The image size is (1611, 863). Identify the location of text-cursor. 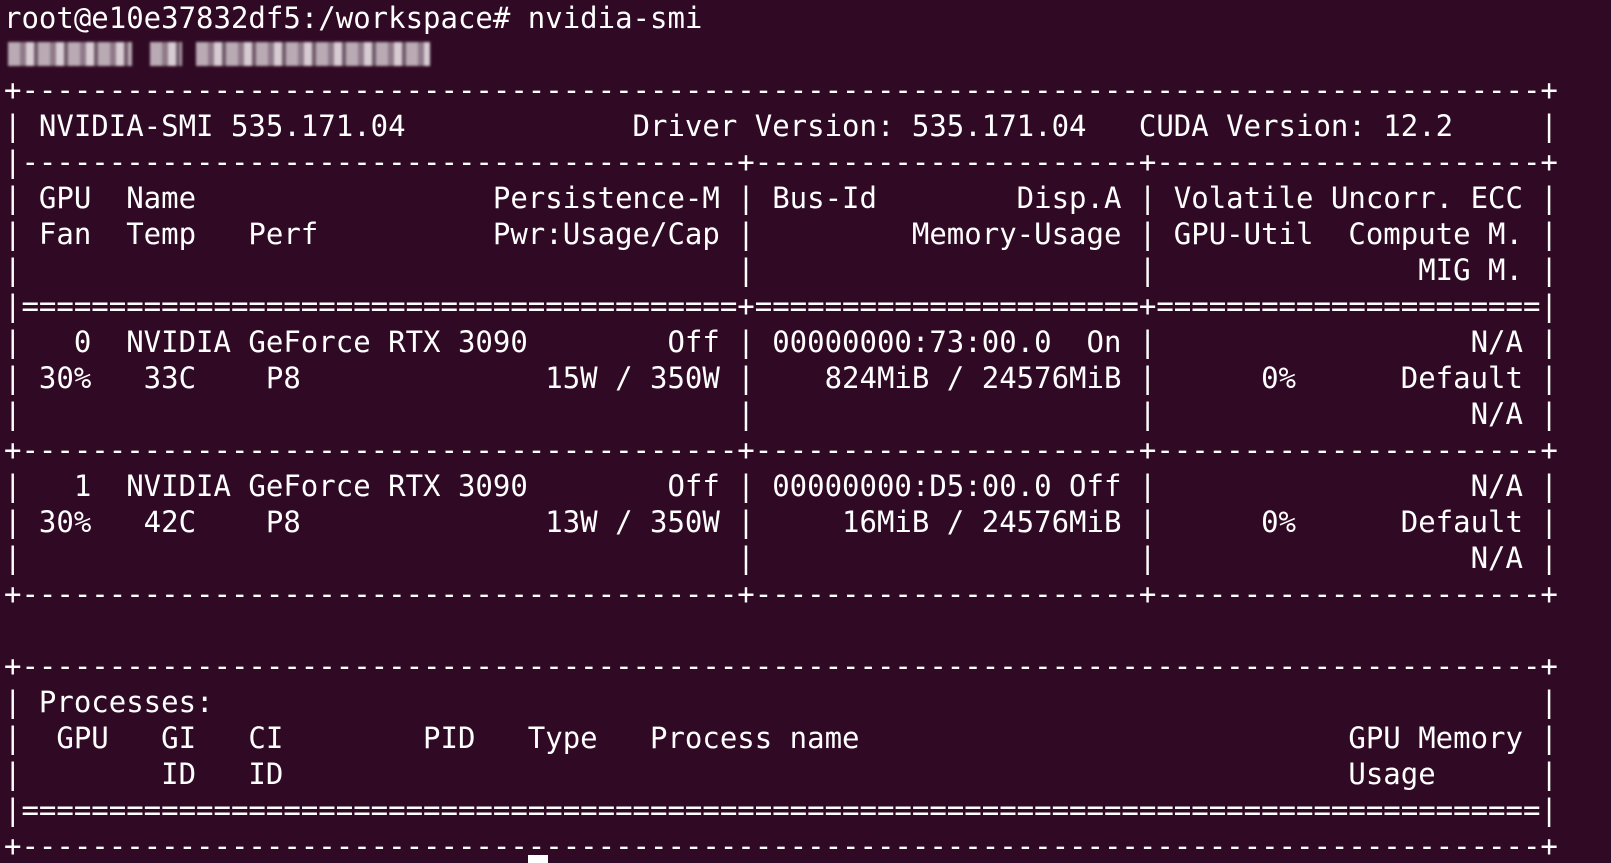
(538, 859).